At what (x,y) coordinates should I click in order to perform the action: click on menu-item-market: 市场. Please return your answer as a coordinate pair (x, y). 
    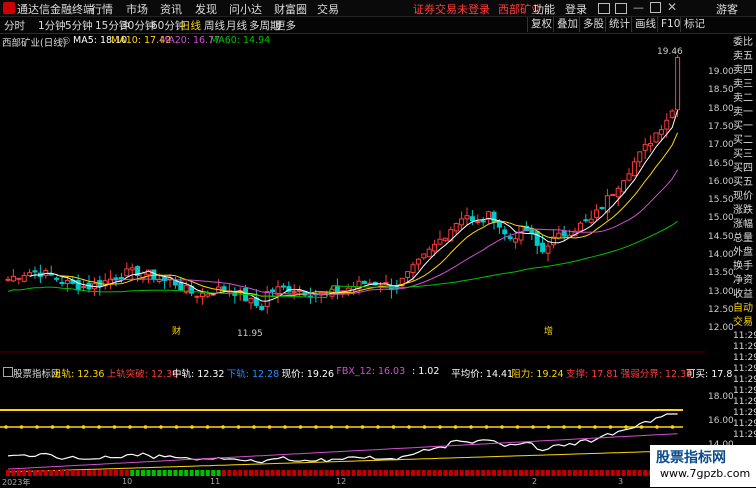
    Looking at the image, I should click on (137, 9).